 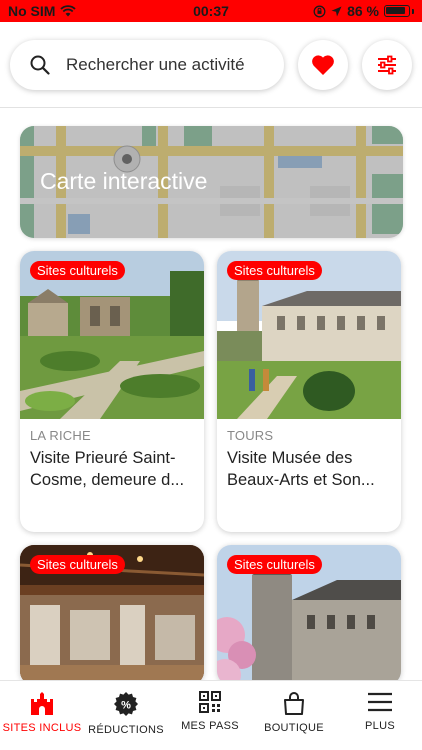 What do you see at coordinates (397, 11) in the screenshot?
I see `battery-icon` at bounding box center [397, 11].